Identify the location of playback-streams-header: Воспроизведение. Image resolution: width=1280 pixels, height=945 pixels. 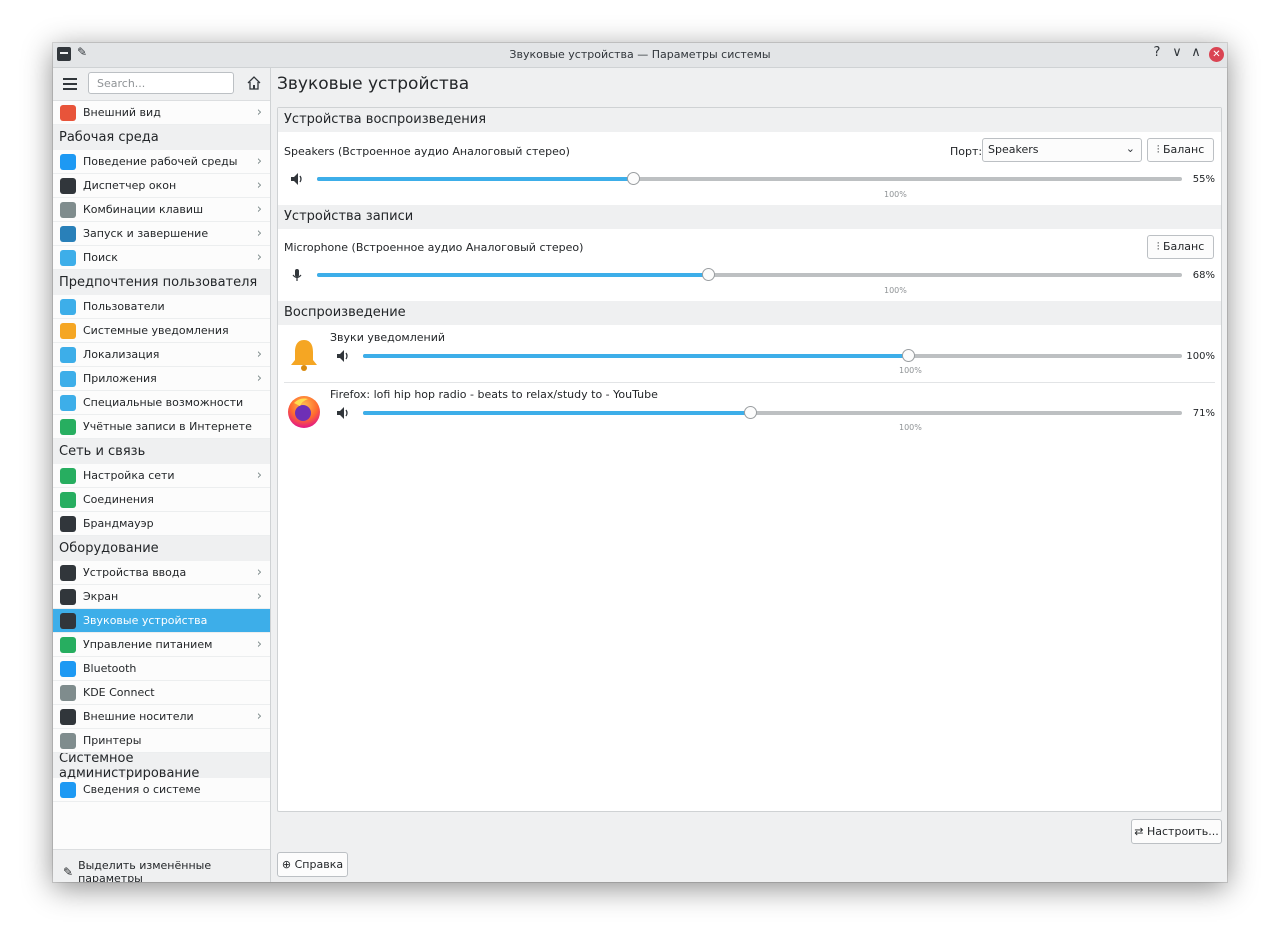
(749, 313).